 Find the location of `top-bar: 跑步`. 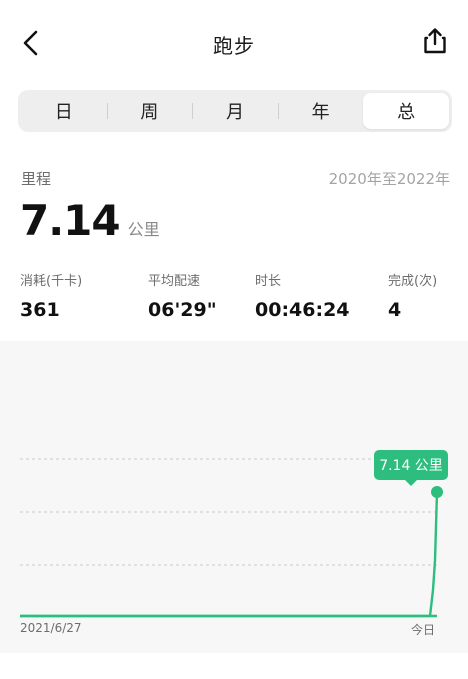

top-bar: 跑步 is located at coordinates (234, 42).